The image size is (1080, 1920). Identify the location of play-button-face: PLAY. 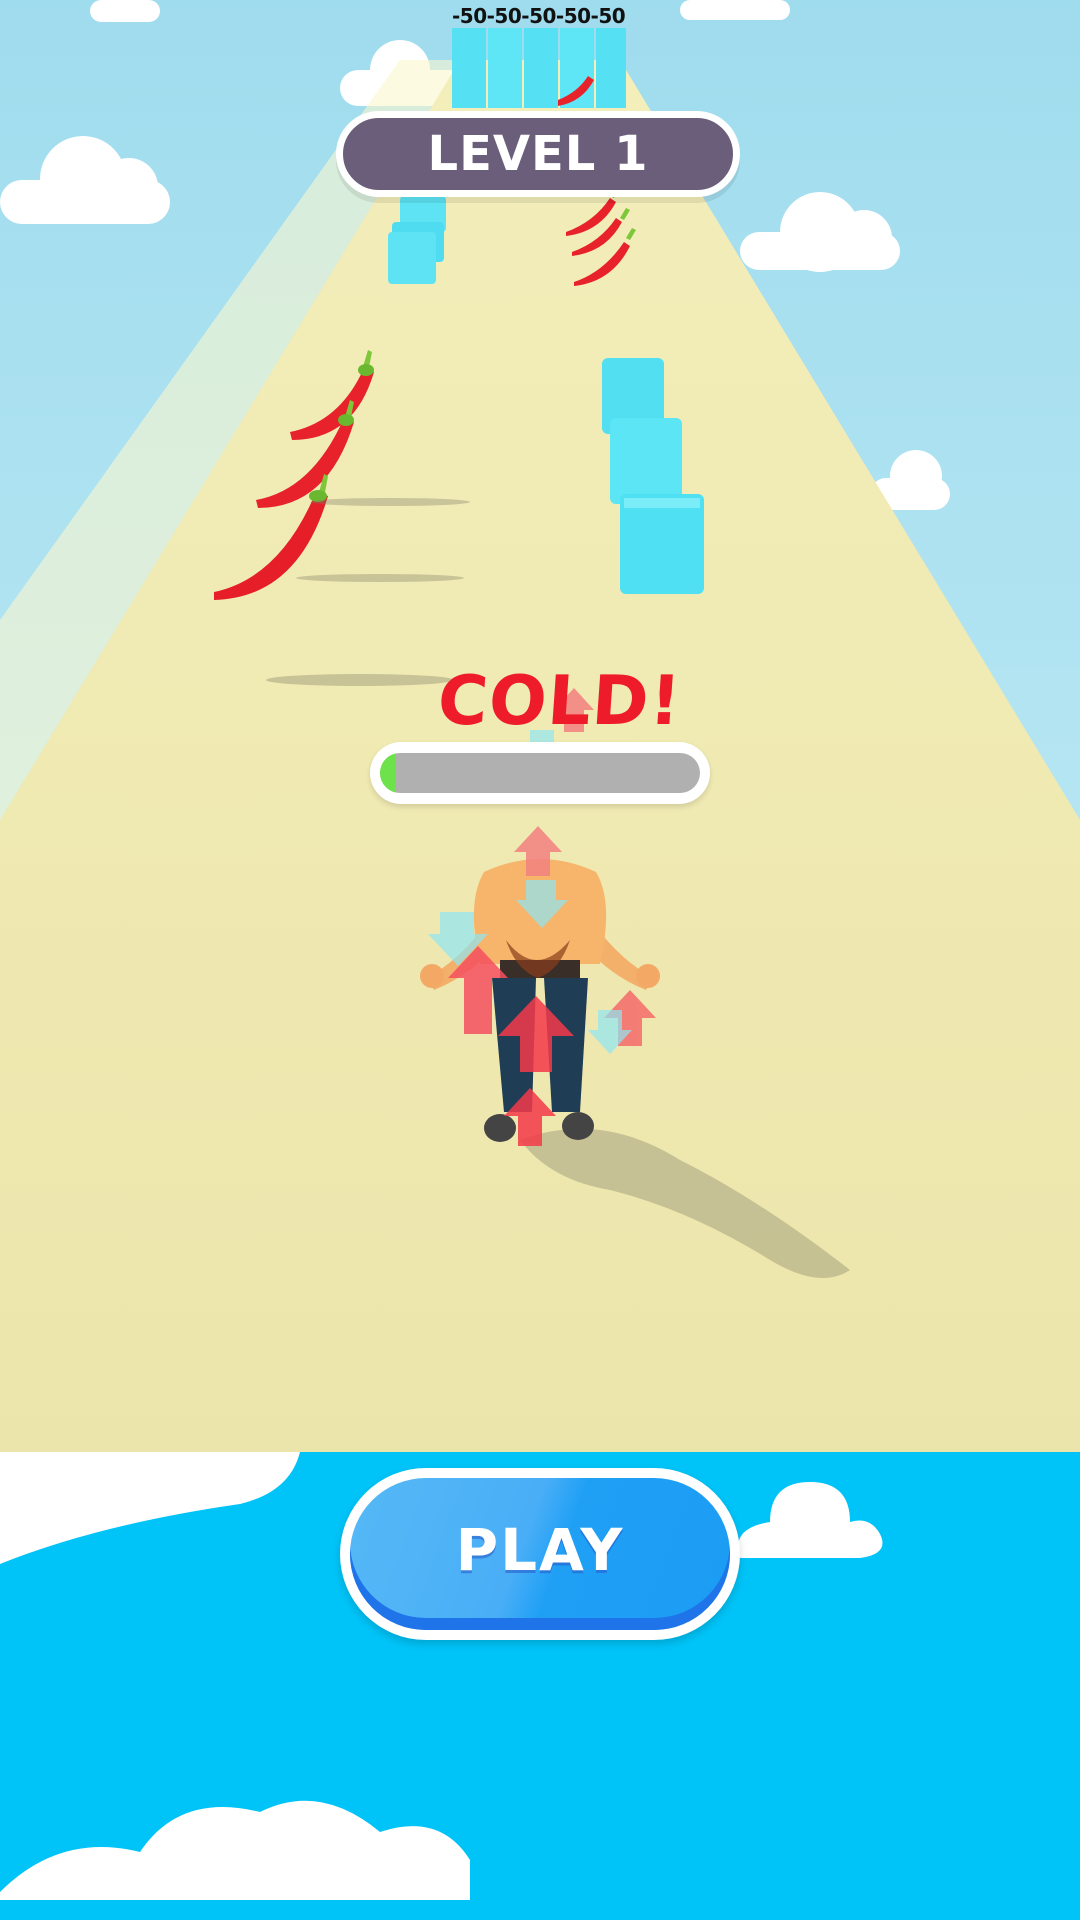
(540, 1554).